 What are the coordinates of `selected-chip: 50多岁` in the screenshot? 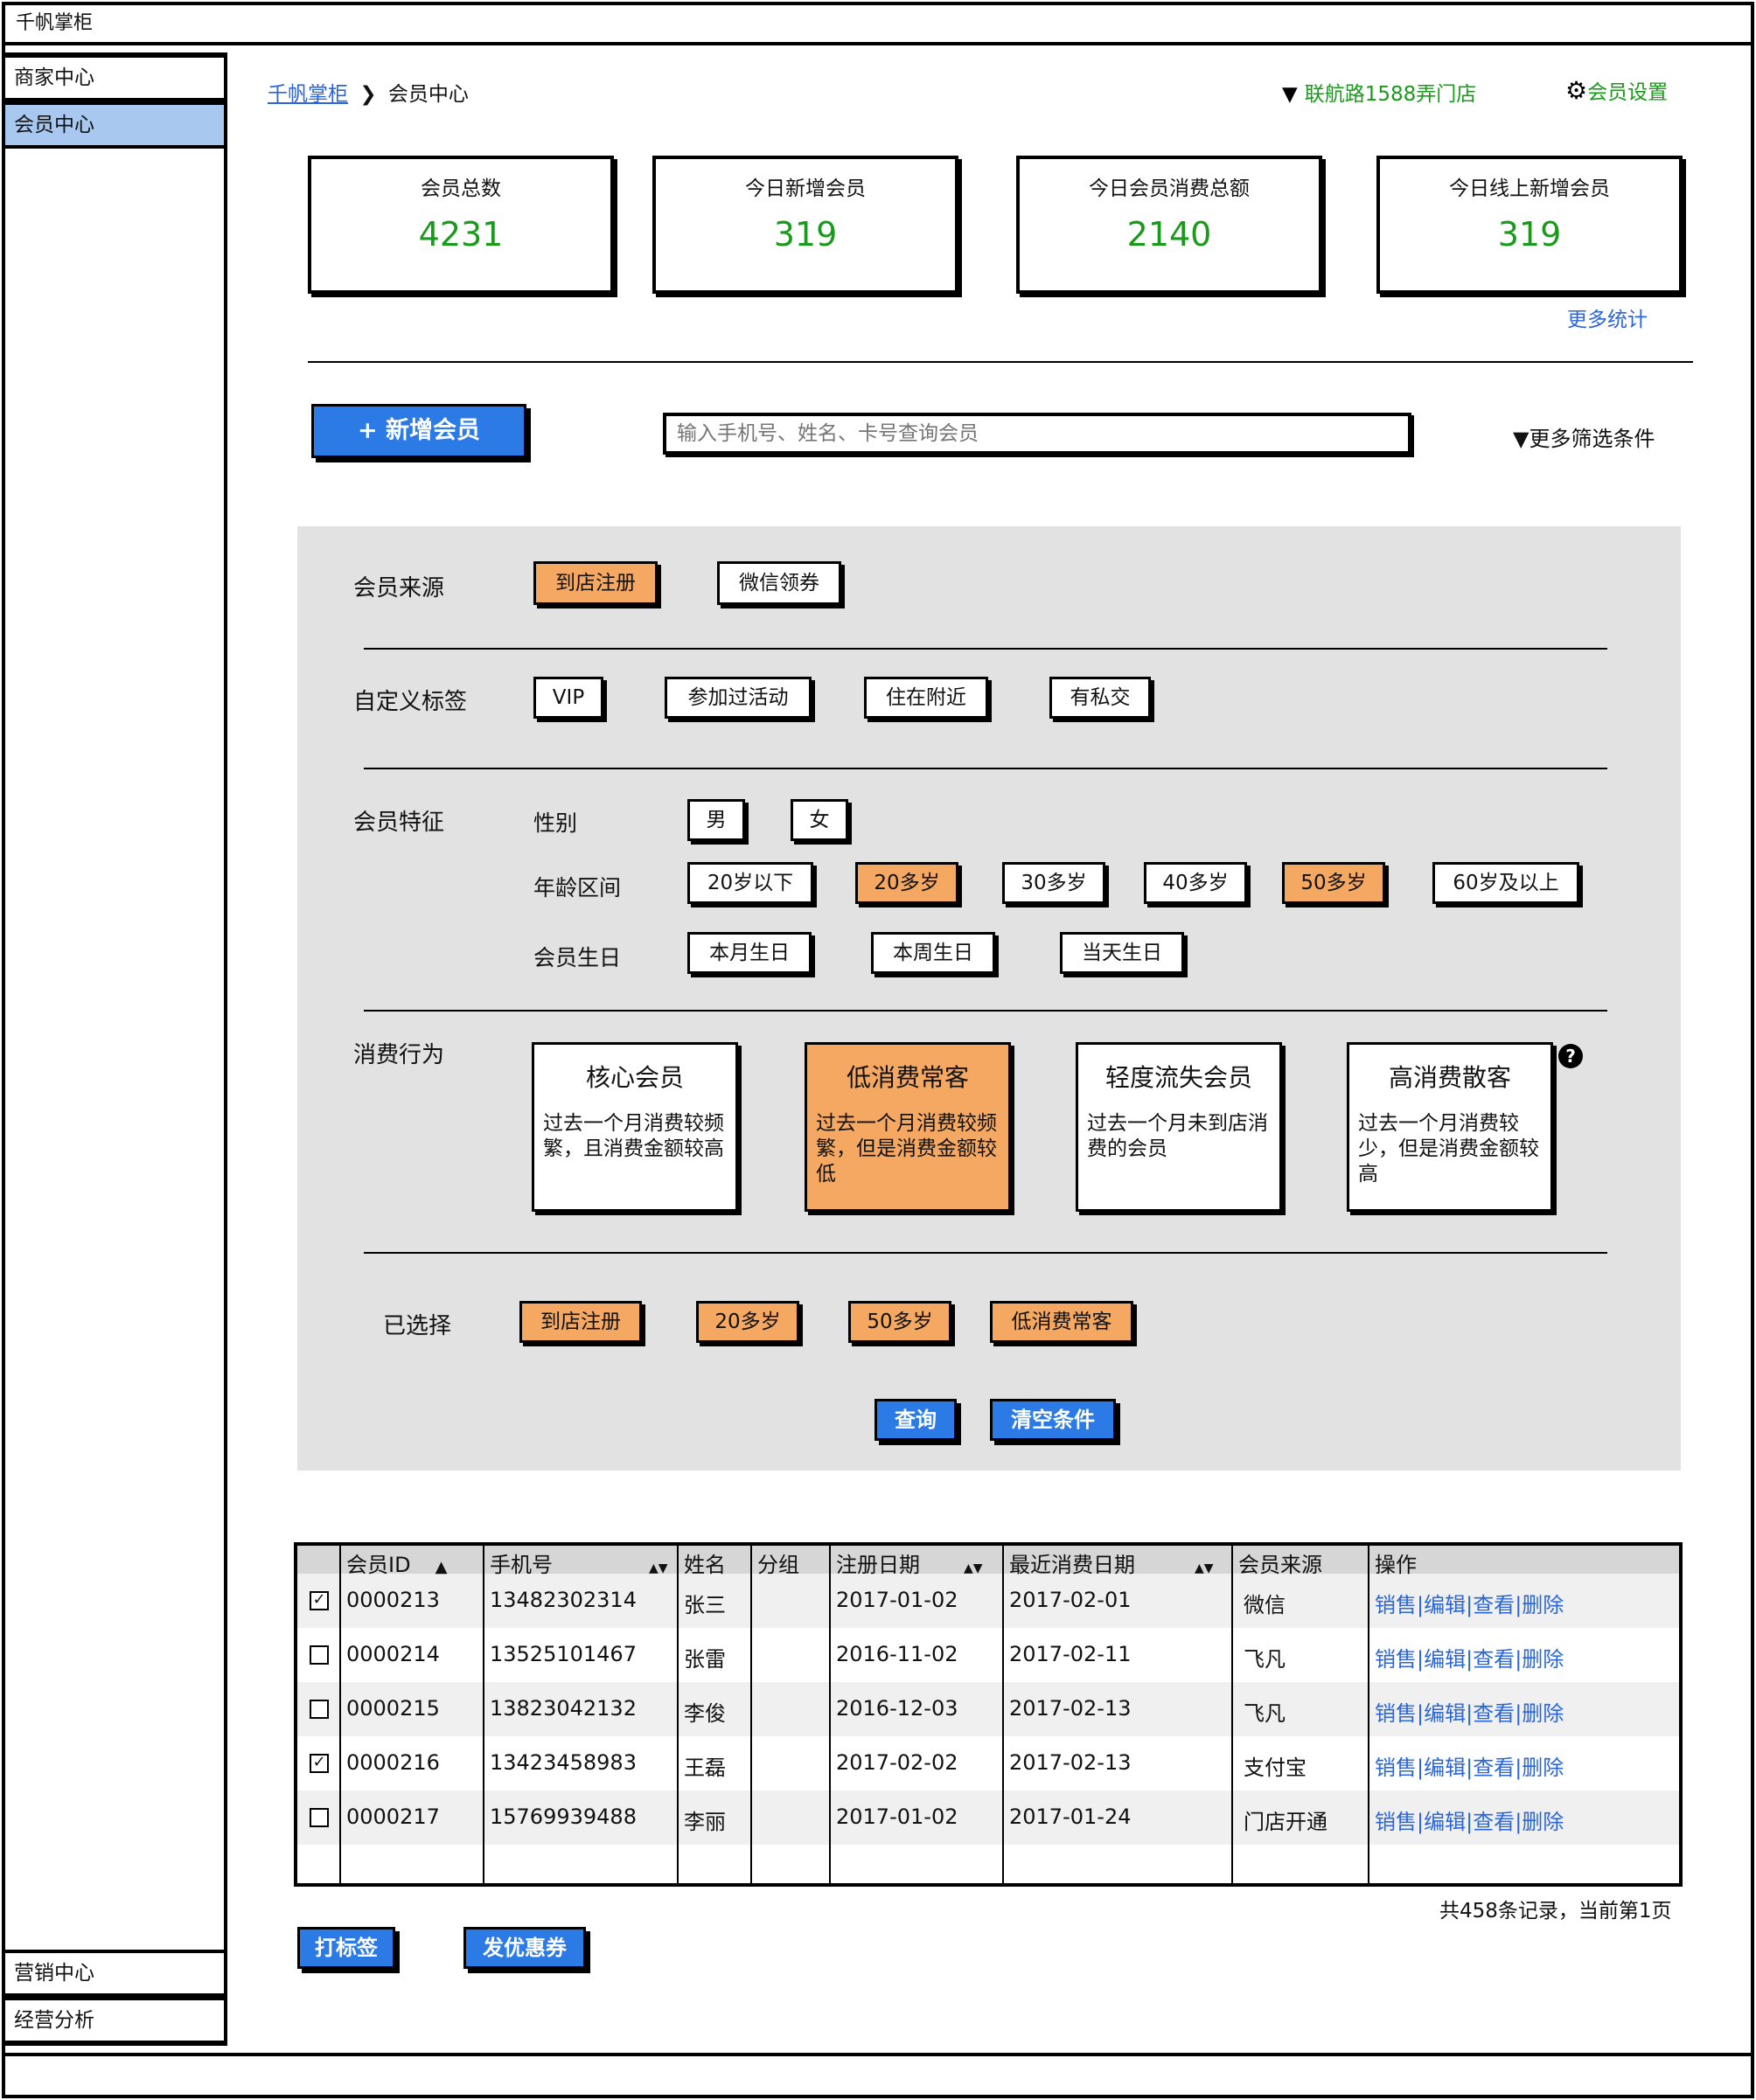 It's located at (899, 1322).